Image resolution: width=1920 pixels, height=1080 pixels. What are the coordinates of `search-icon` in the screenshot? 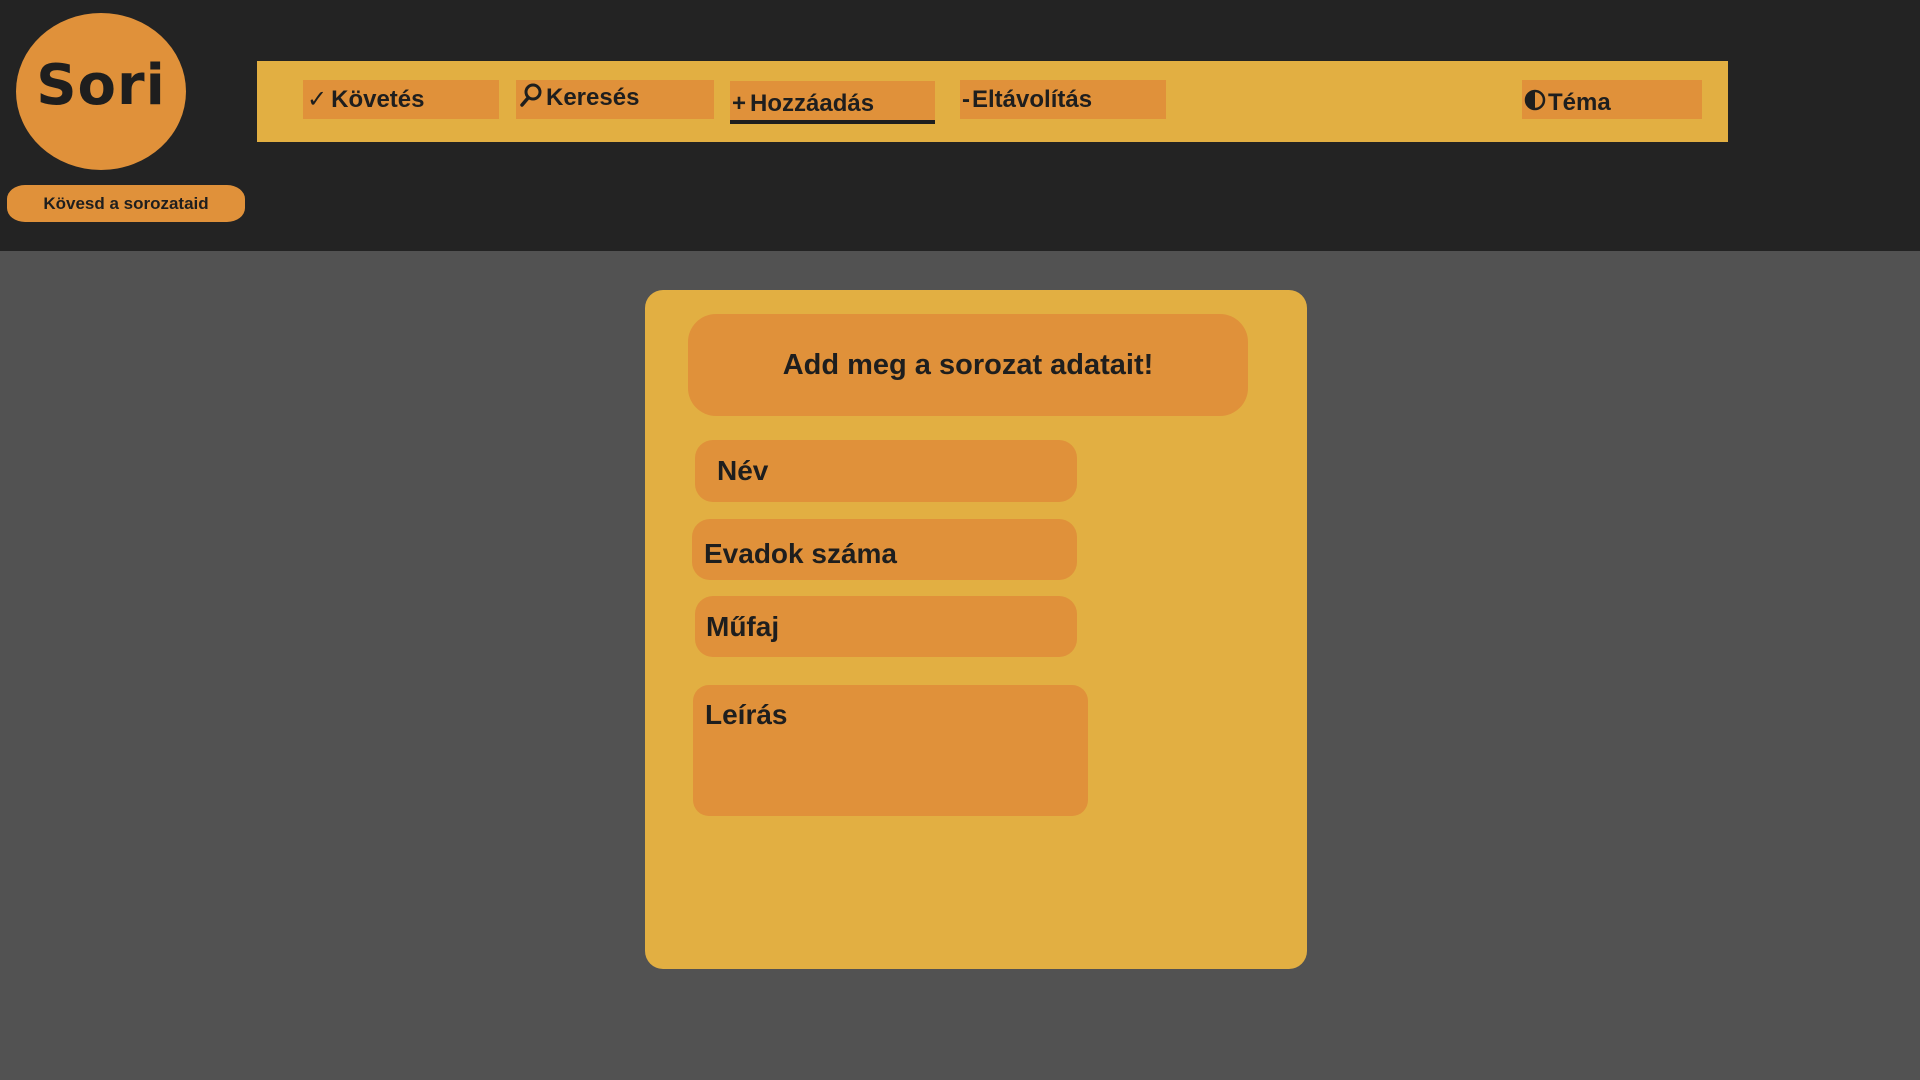 It's located at (531, 97).